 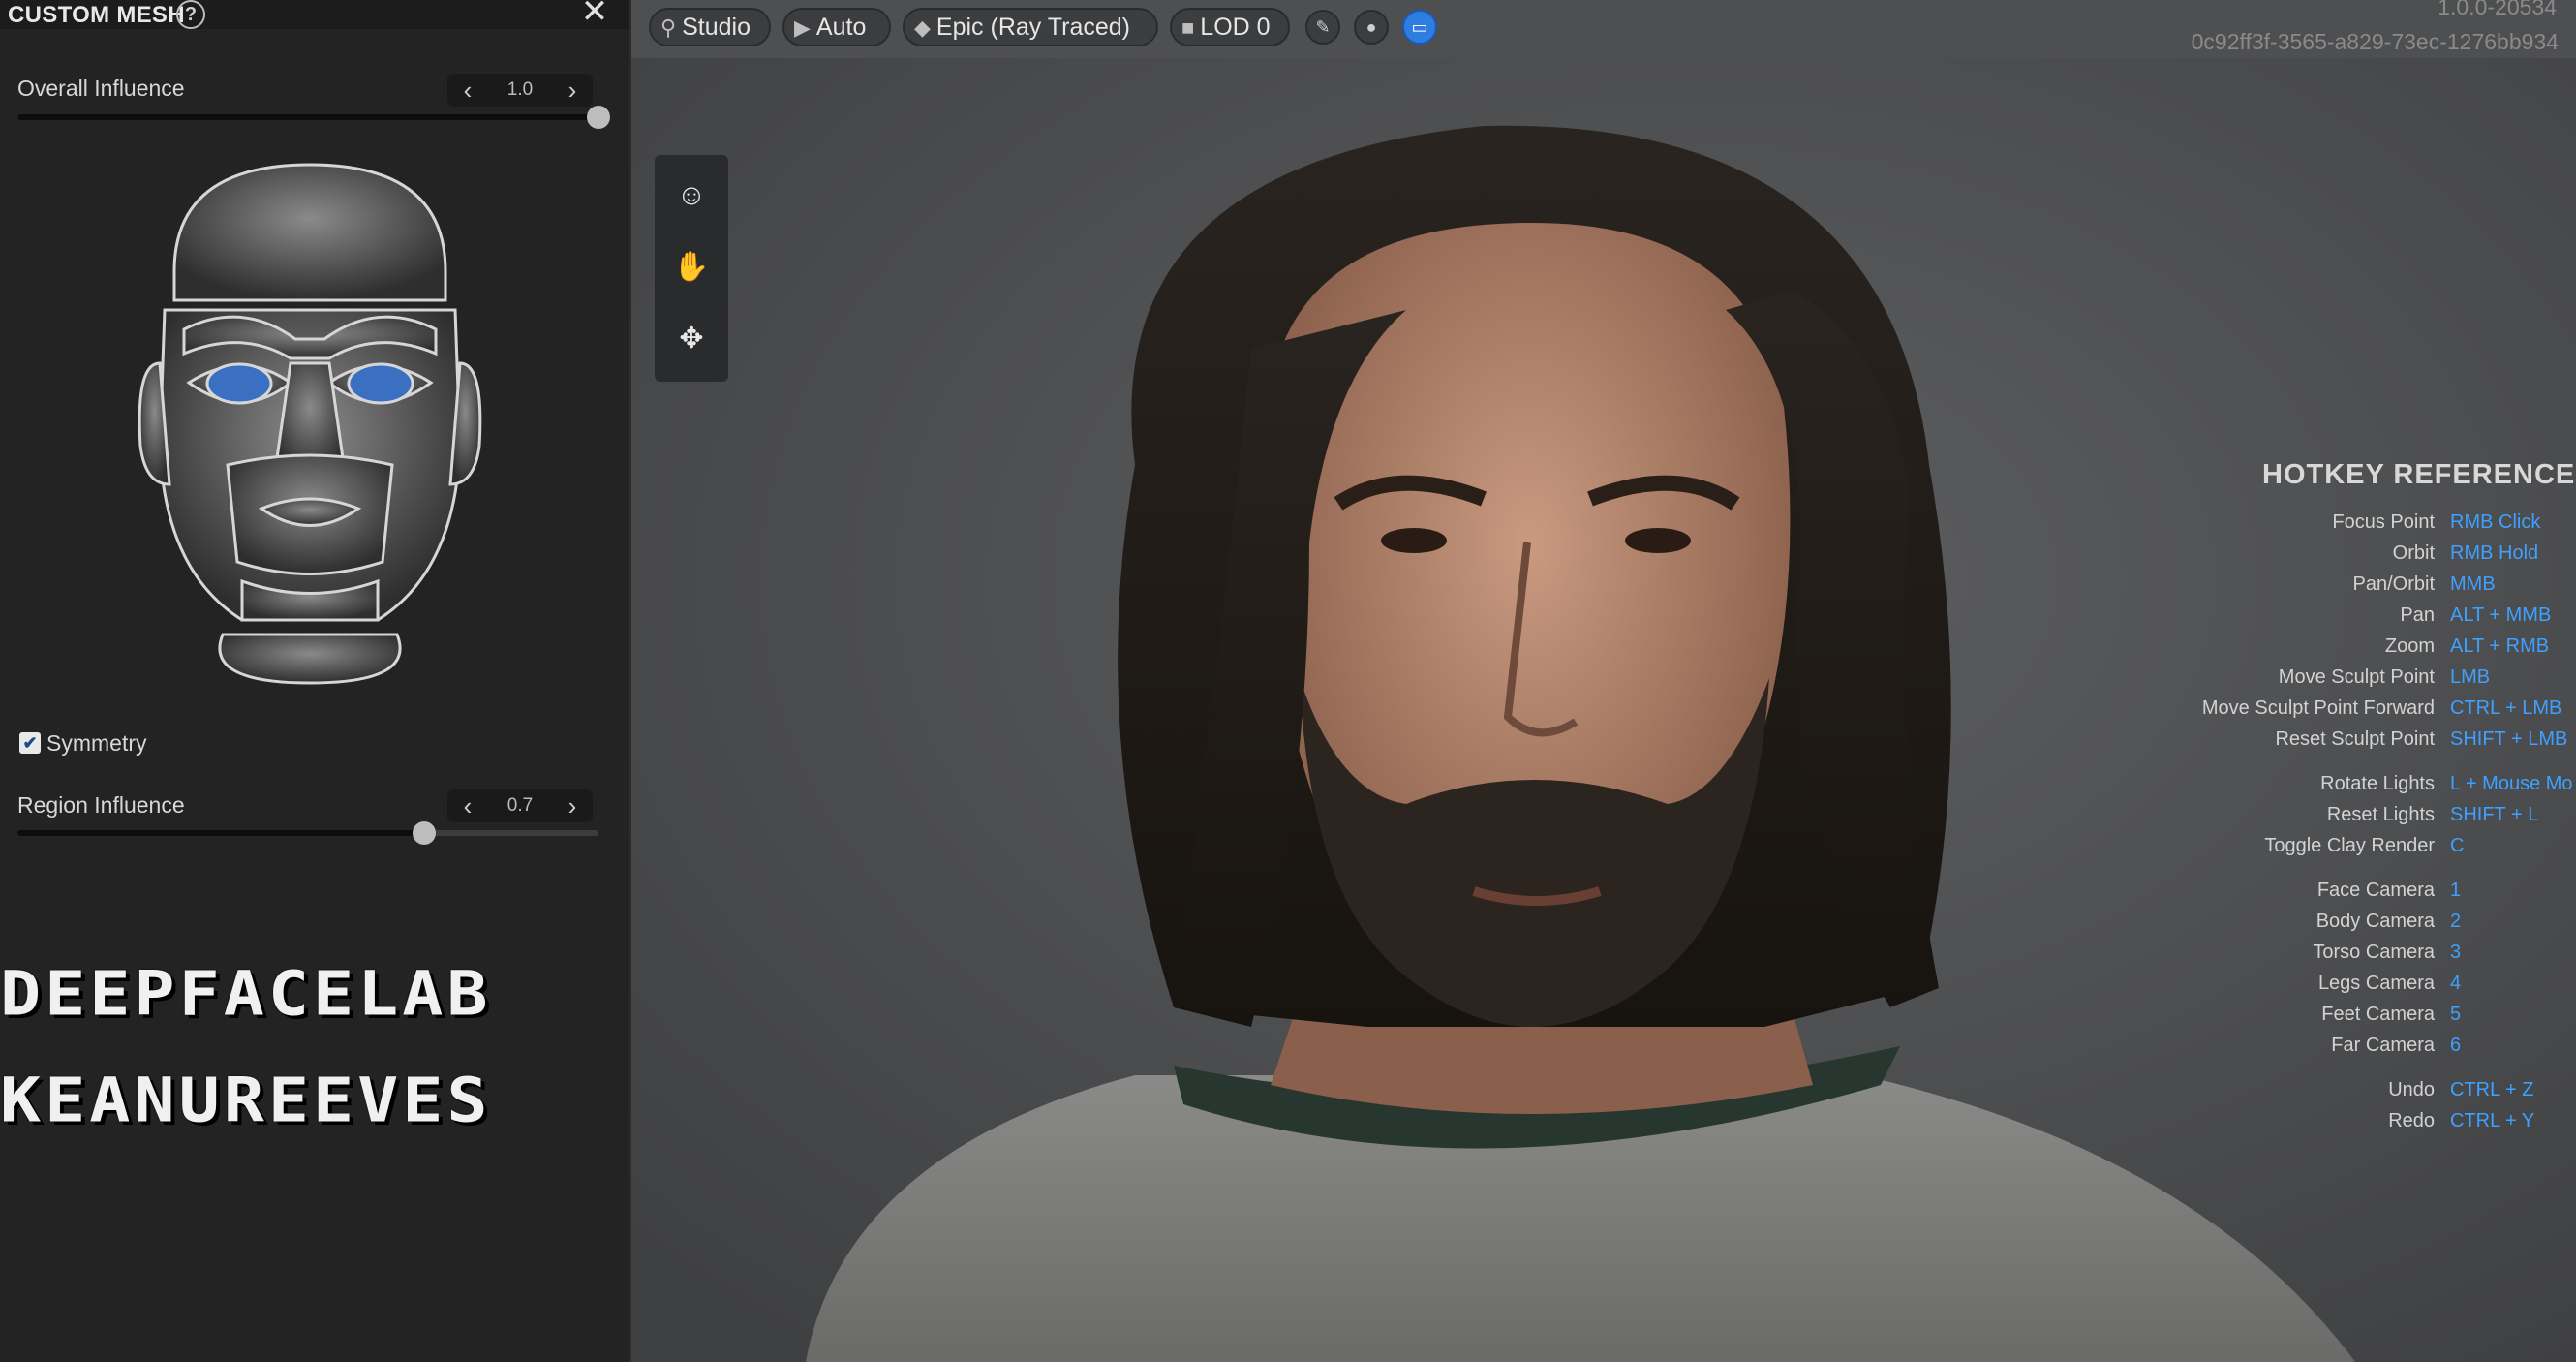 What do you see at coordinates (314, 14) in the screenshot?
I see `panel-header: CUSTOM MESH ? ✕` at bounding box center [314, 14].